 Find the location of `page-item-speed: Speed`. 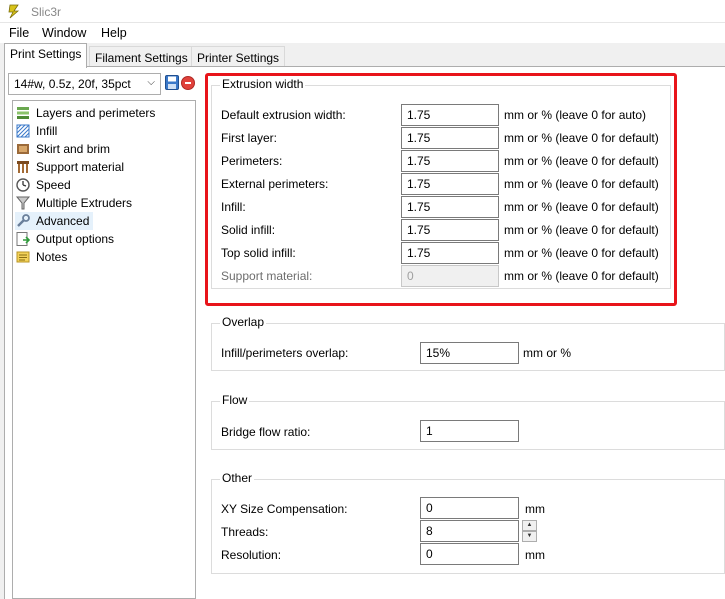

page-item-speed: Speed is located at coordinates (45, 185).